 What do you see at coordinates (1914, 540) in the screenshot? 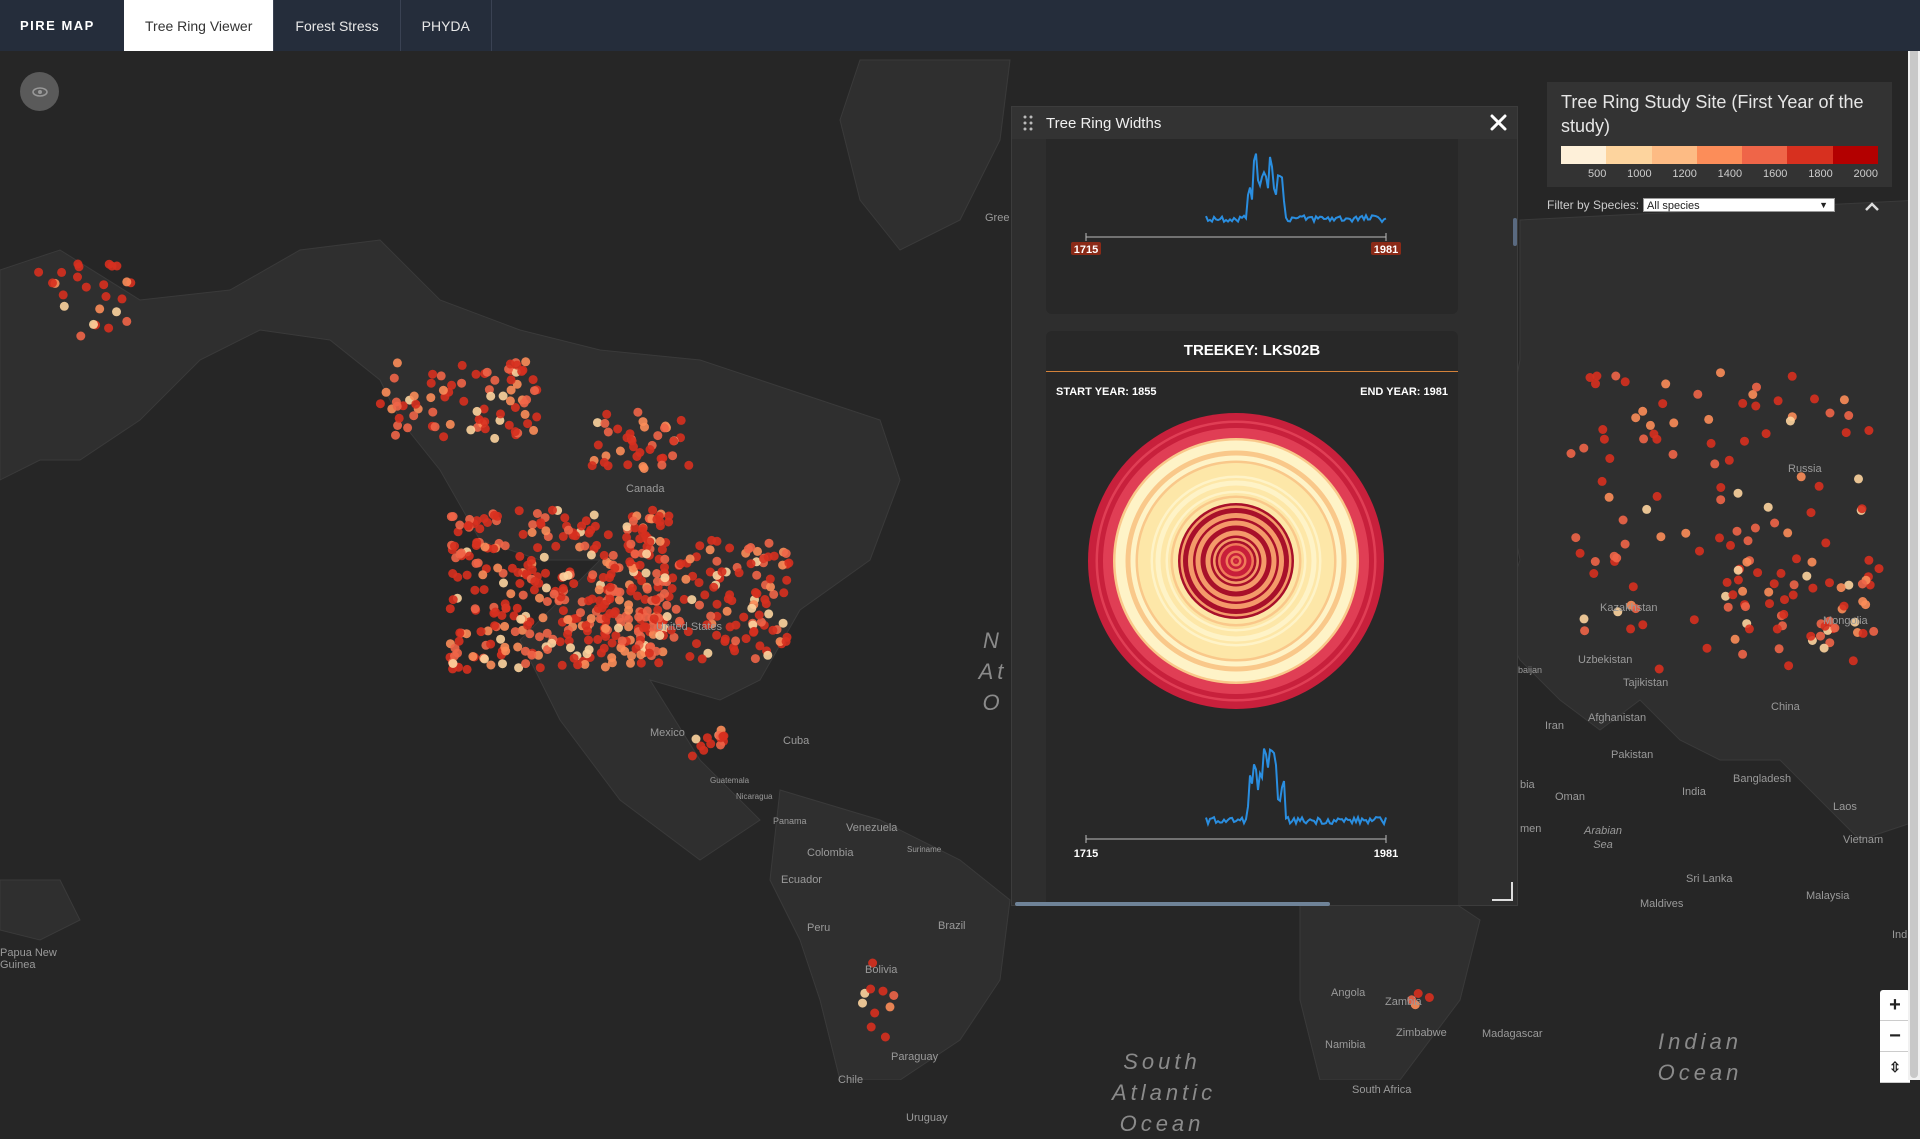
I see `page-scrollbar` at bounding box center [1914, 540].